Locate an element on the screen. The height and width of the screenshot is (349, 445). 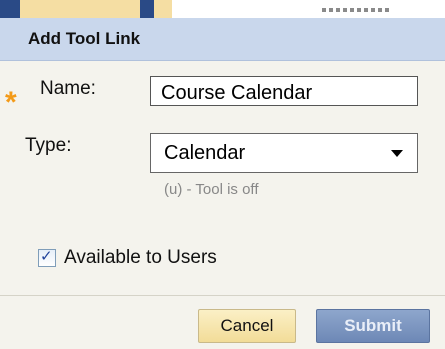
chevron-down-icon is located at coordinates (397, 153).